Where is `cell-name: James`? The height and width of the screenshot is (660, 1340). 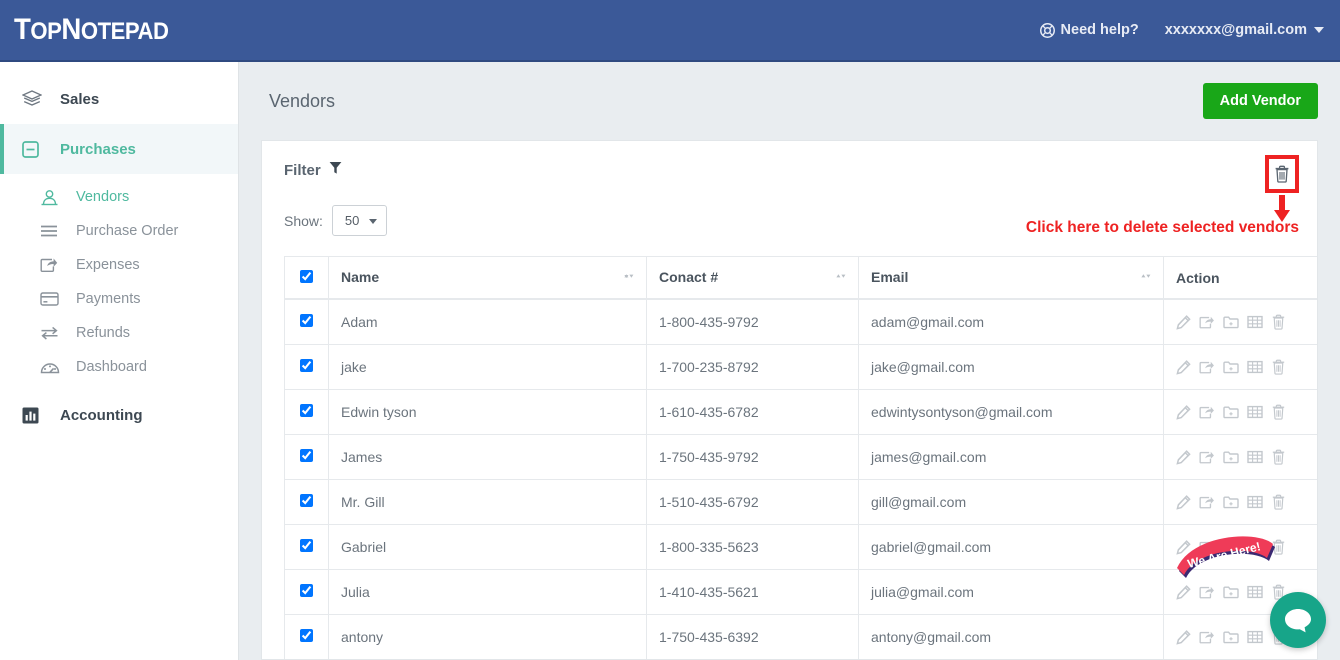
cell-name: James is located at coordinates (487, 457).